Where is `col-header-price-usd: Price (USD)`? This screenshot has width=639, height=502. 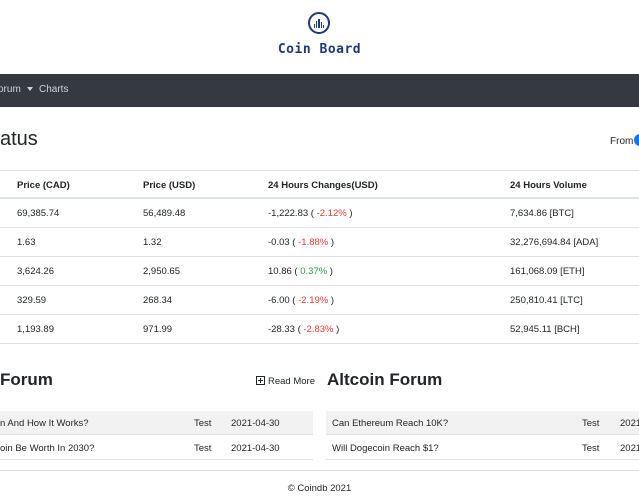 col-header-price-usd: Price (USD) is located at coordinates (169, 185).